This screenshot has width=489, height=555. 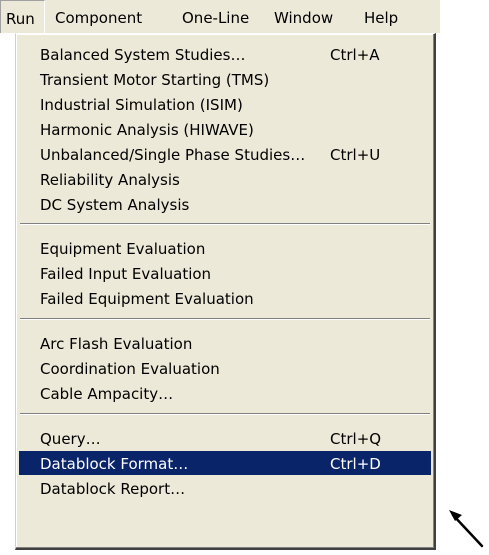 I want to click on menu-item-query: Query… Ctrl+Q, so click(x=225, y=438).